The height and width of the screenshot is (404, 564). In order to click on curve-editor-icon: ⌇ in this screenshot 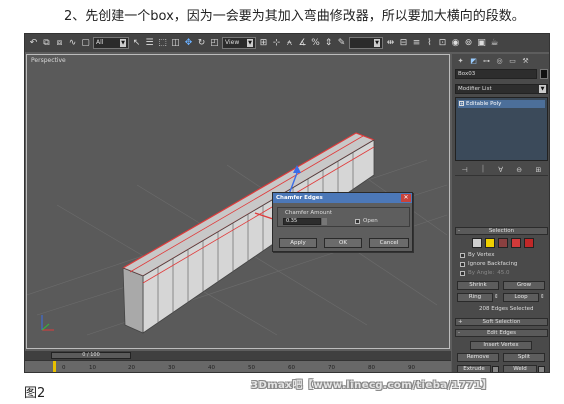, I will do `click(429, 43)`.